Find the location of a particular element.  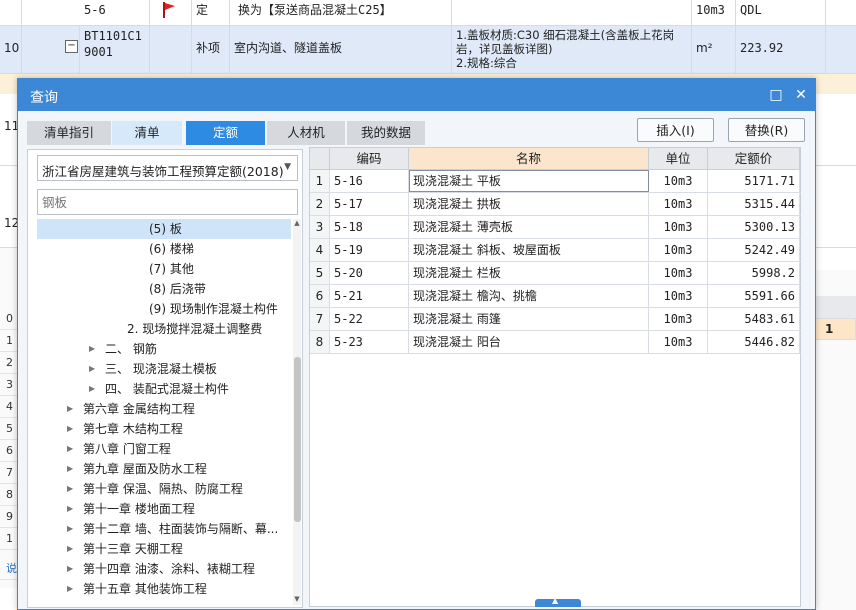

panel-collapse-handle: ▲ is located at coordinates (558, 601).